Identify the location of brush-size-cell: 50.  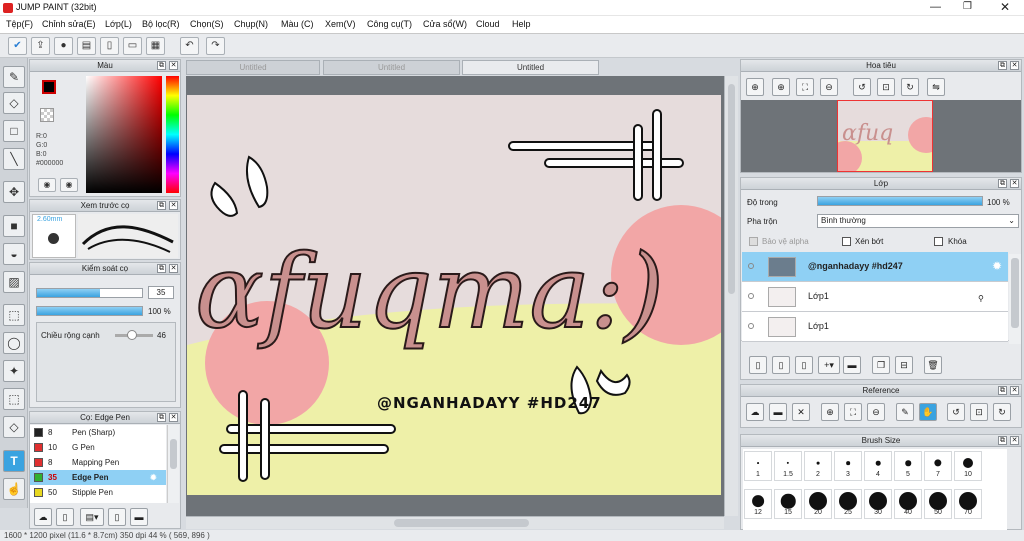
(938, 504).